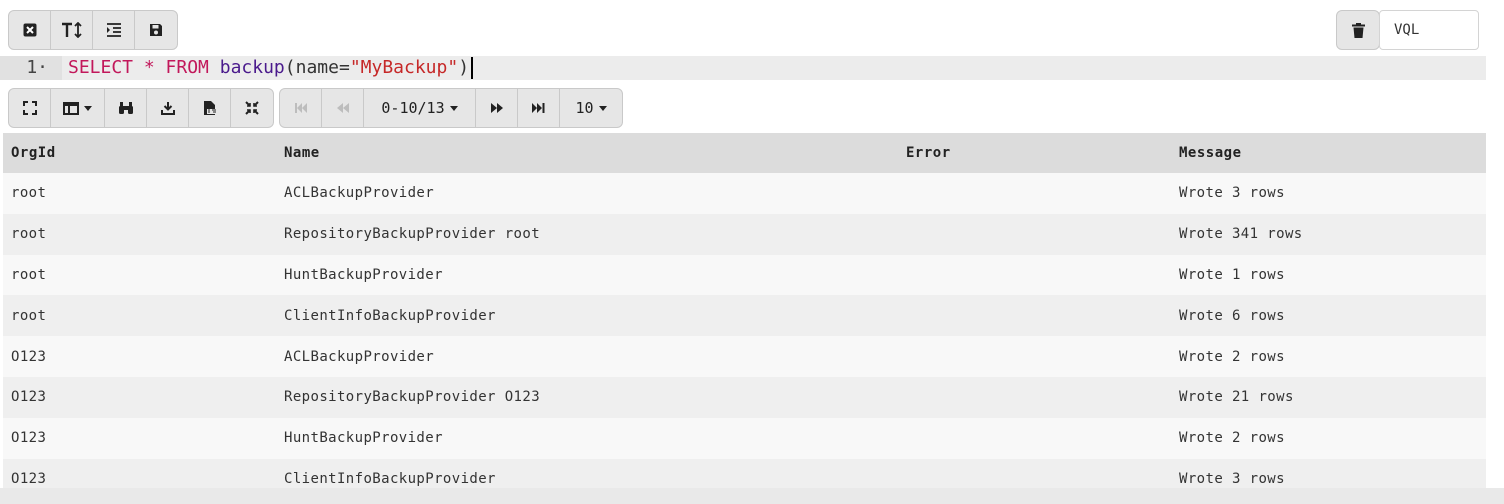 The image size is (1504, 504). I want to click on close-paren: ), so click(464, 67).